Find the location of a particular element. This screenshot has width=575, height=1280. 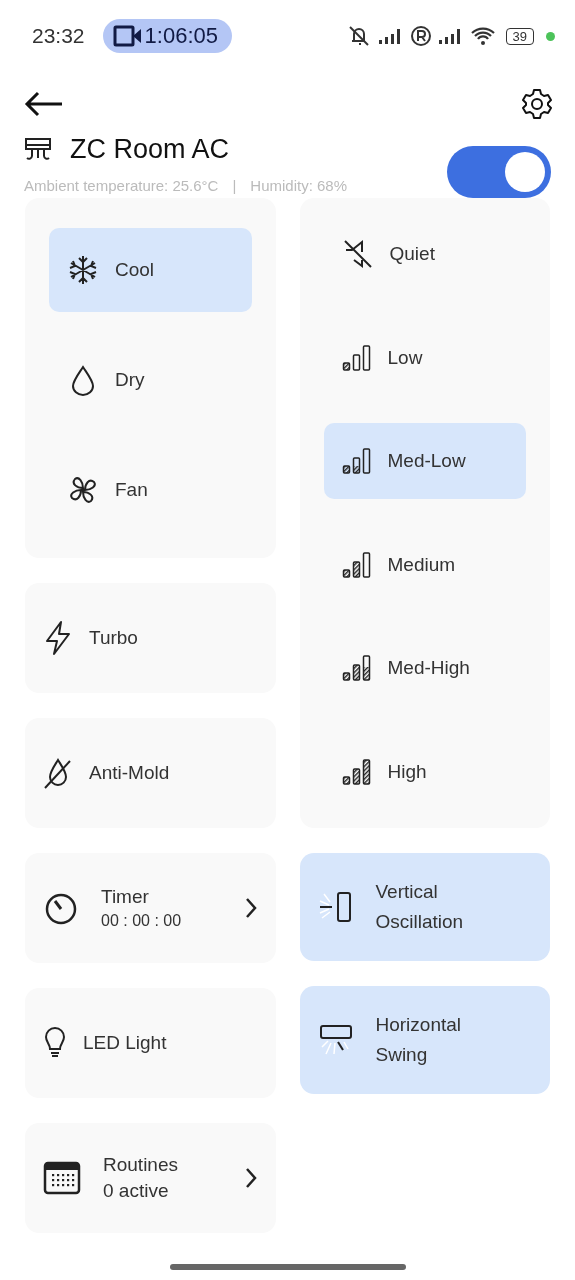

status-dot is located at coordinates (550, 36).